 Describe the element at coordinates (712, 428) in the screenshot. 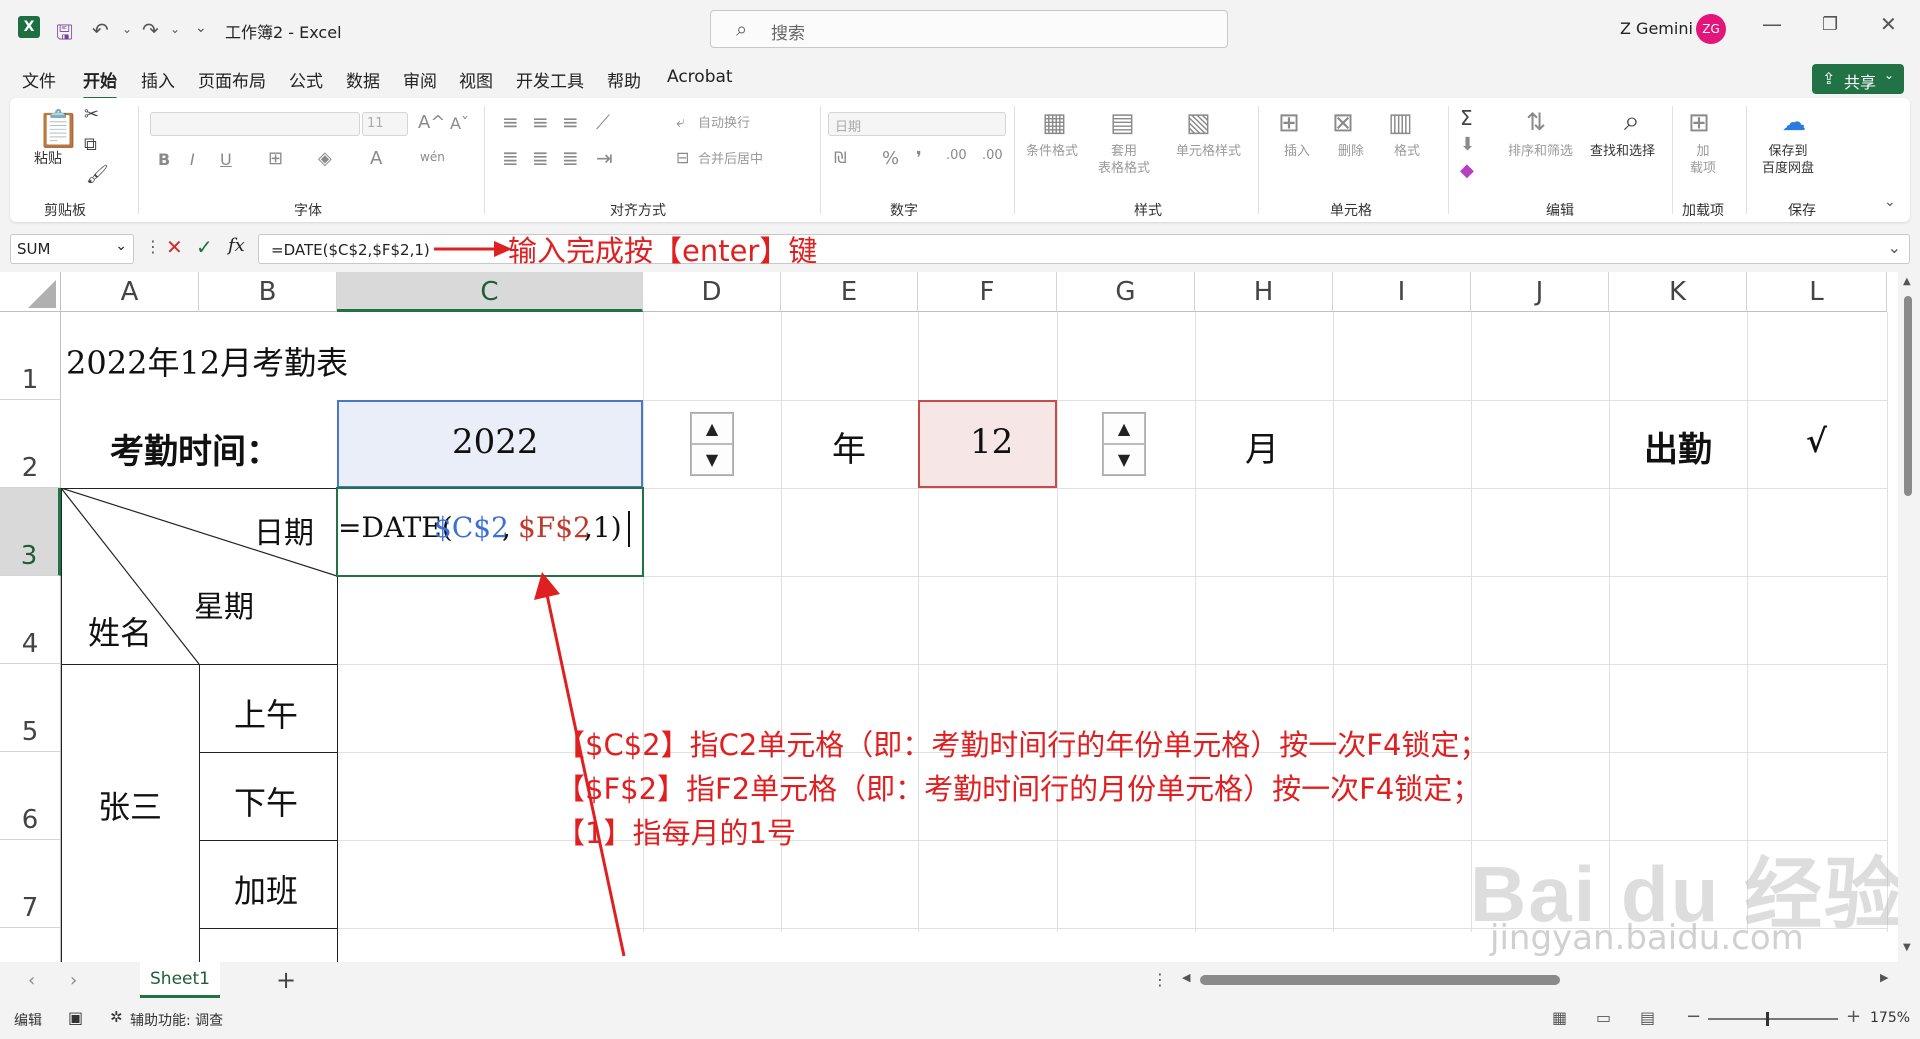

I see `year-spin-up-button: ▲` at that location.